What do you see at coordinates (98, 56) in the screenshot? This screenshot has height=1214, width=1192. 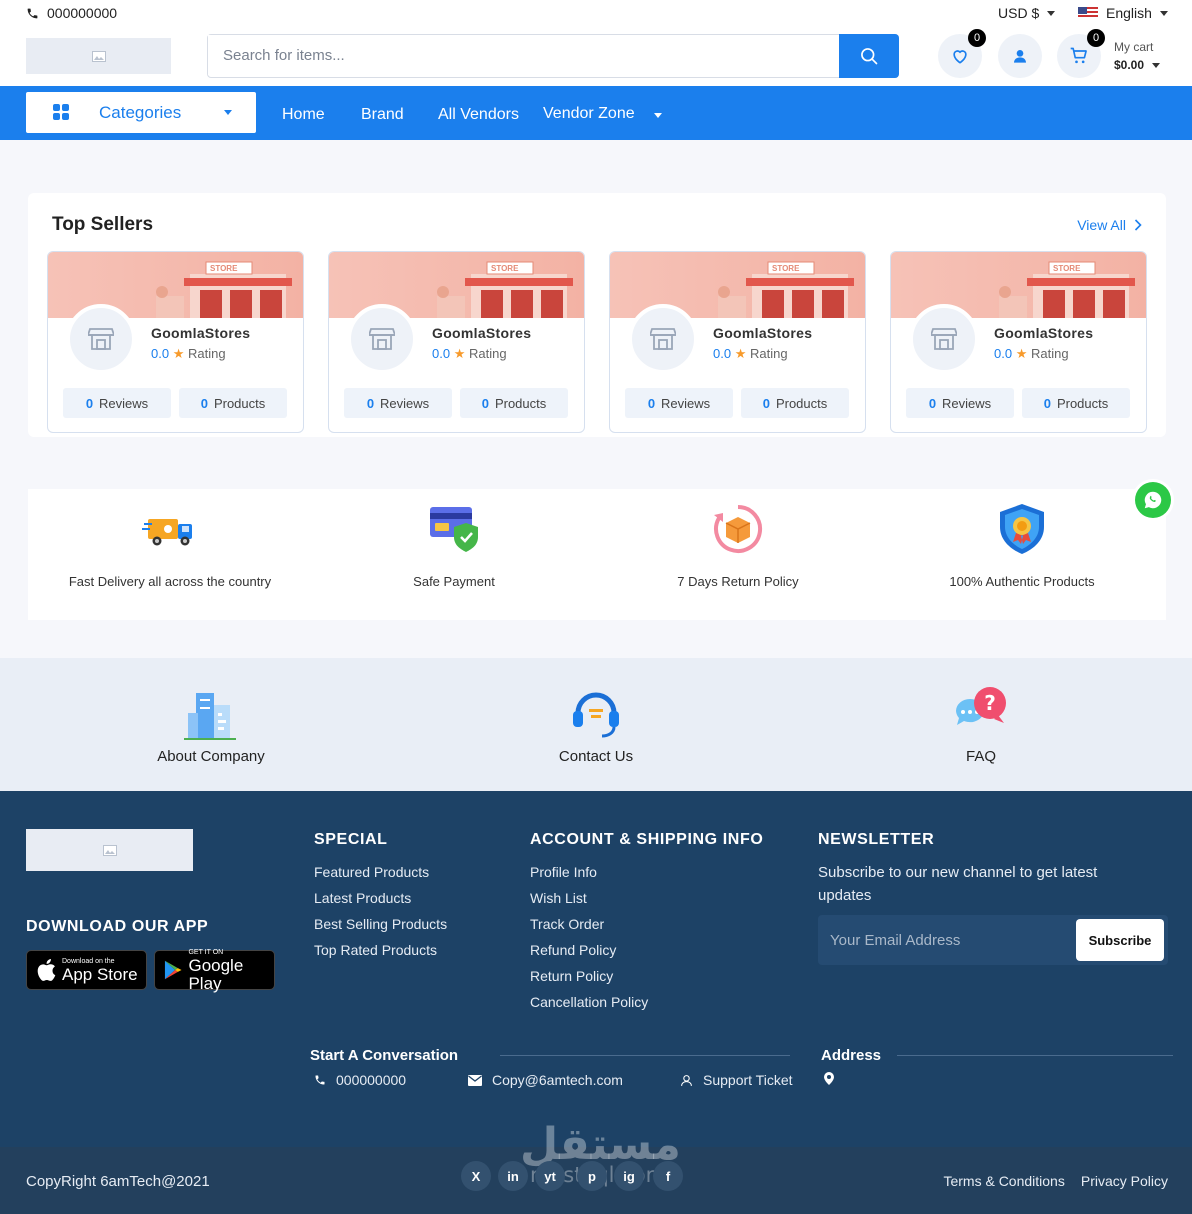 I see `site-logo` at bounding box center [98, 56].